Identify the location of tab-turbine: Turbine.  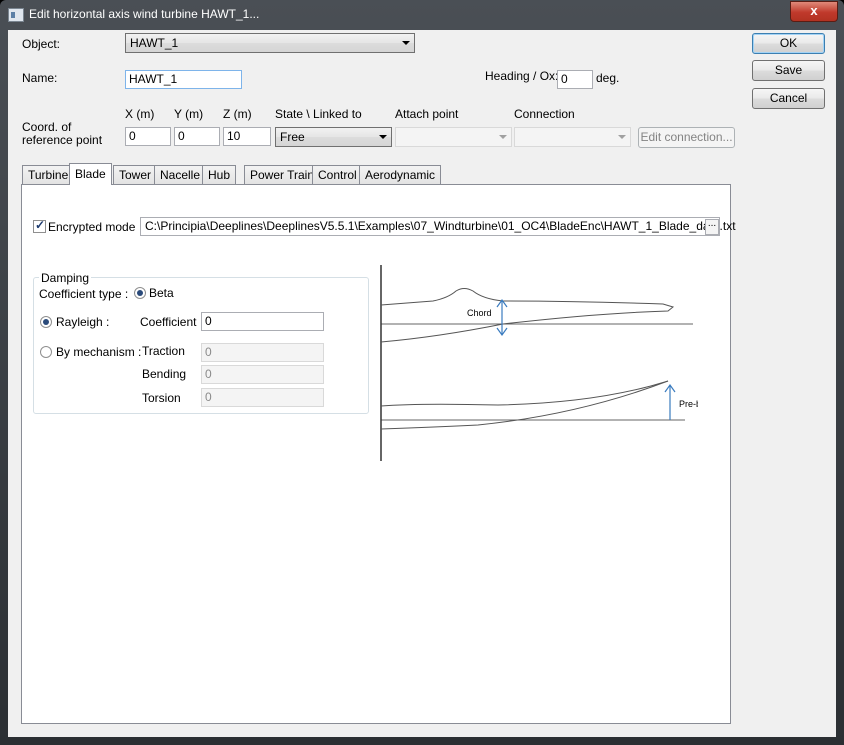
(48, 174).